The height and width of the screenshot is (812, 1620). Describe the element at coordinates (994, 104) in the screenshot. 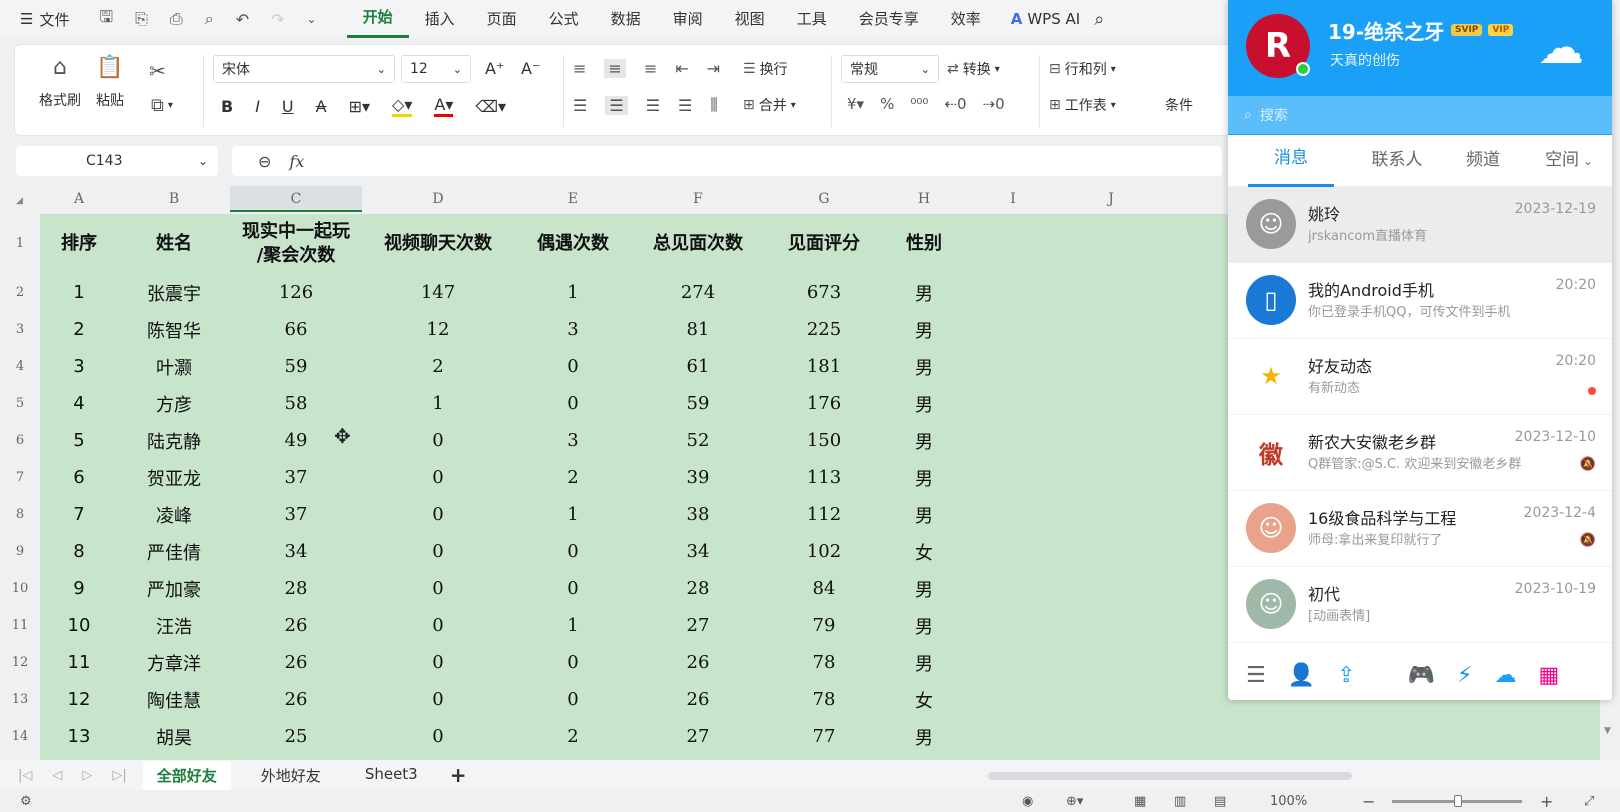

I see `decimal-decrease-icon: ⇢0` at that location.